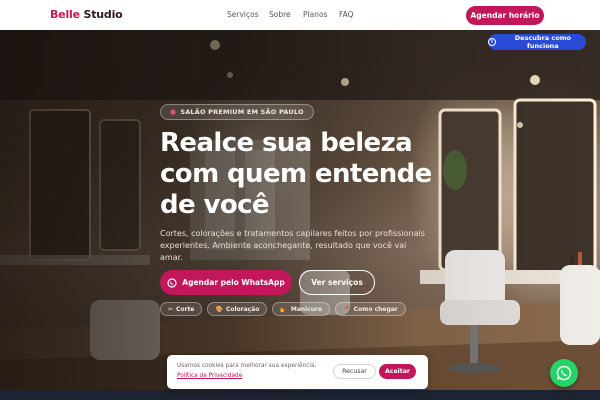 The height and width of the screenshot is (400, 600). I want to click on whatsapp-booking-button: Agendar pelo WhatsApp, so click(226, 282).